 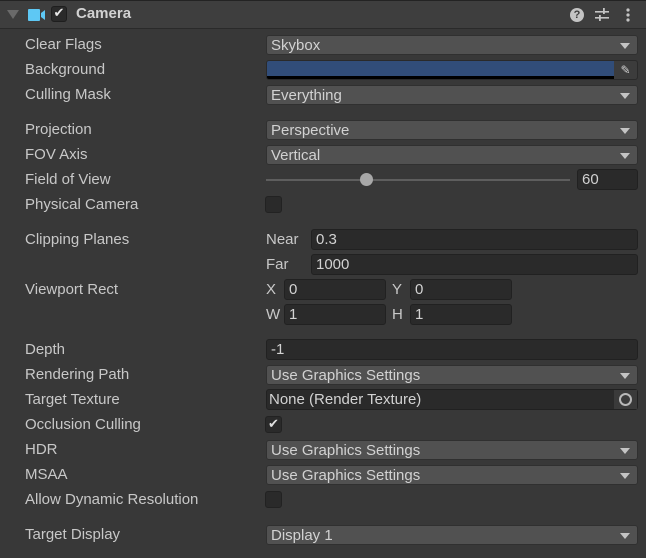 I want to click on field-of-view-label: Field of View, so click(x=68, y=179).